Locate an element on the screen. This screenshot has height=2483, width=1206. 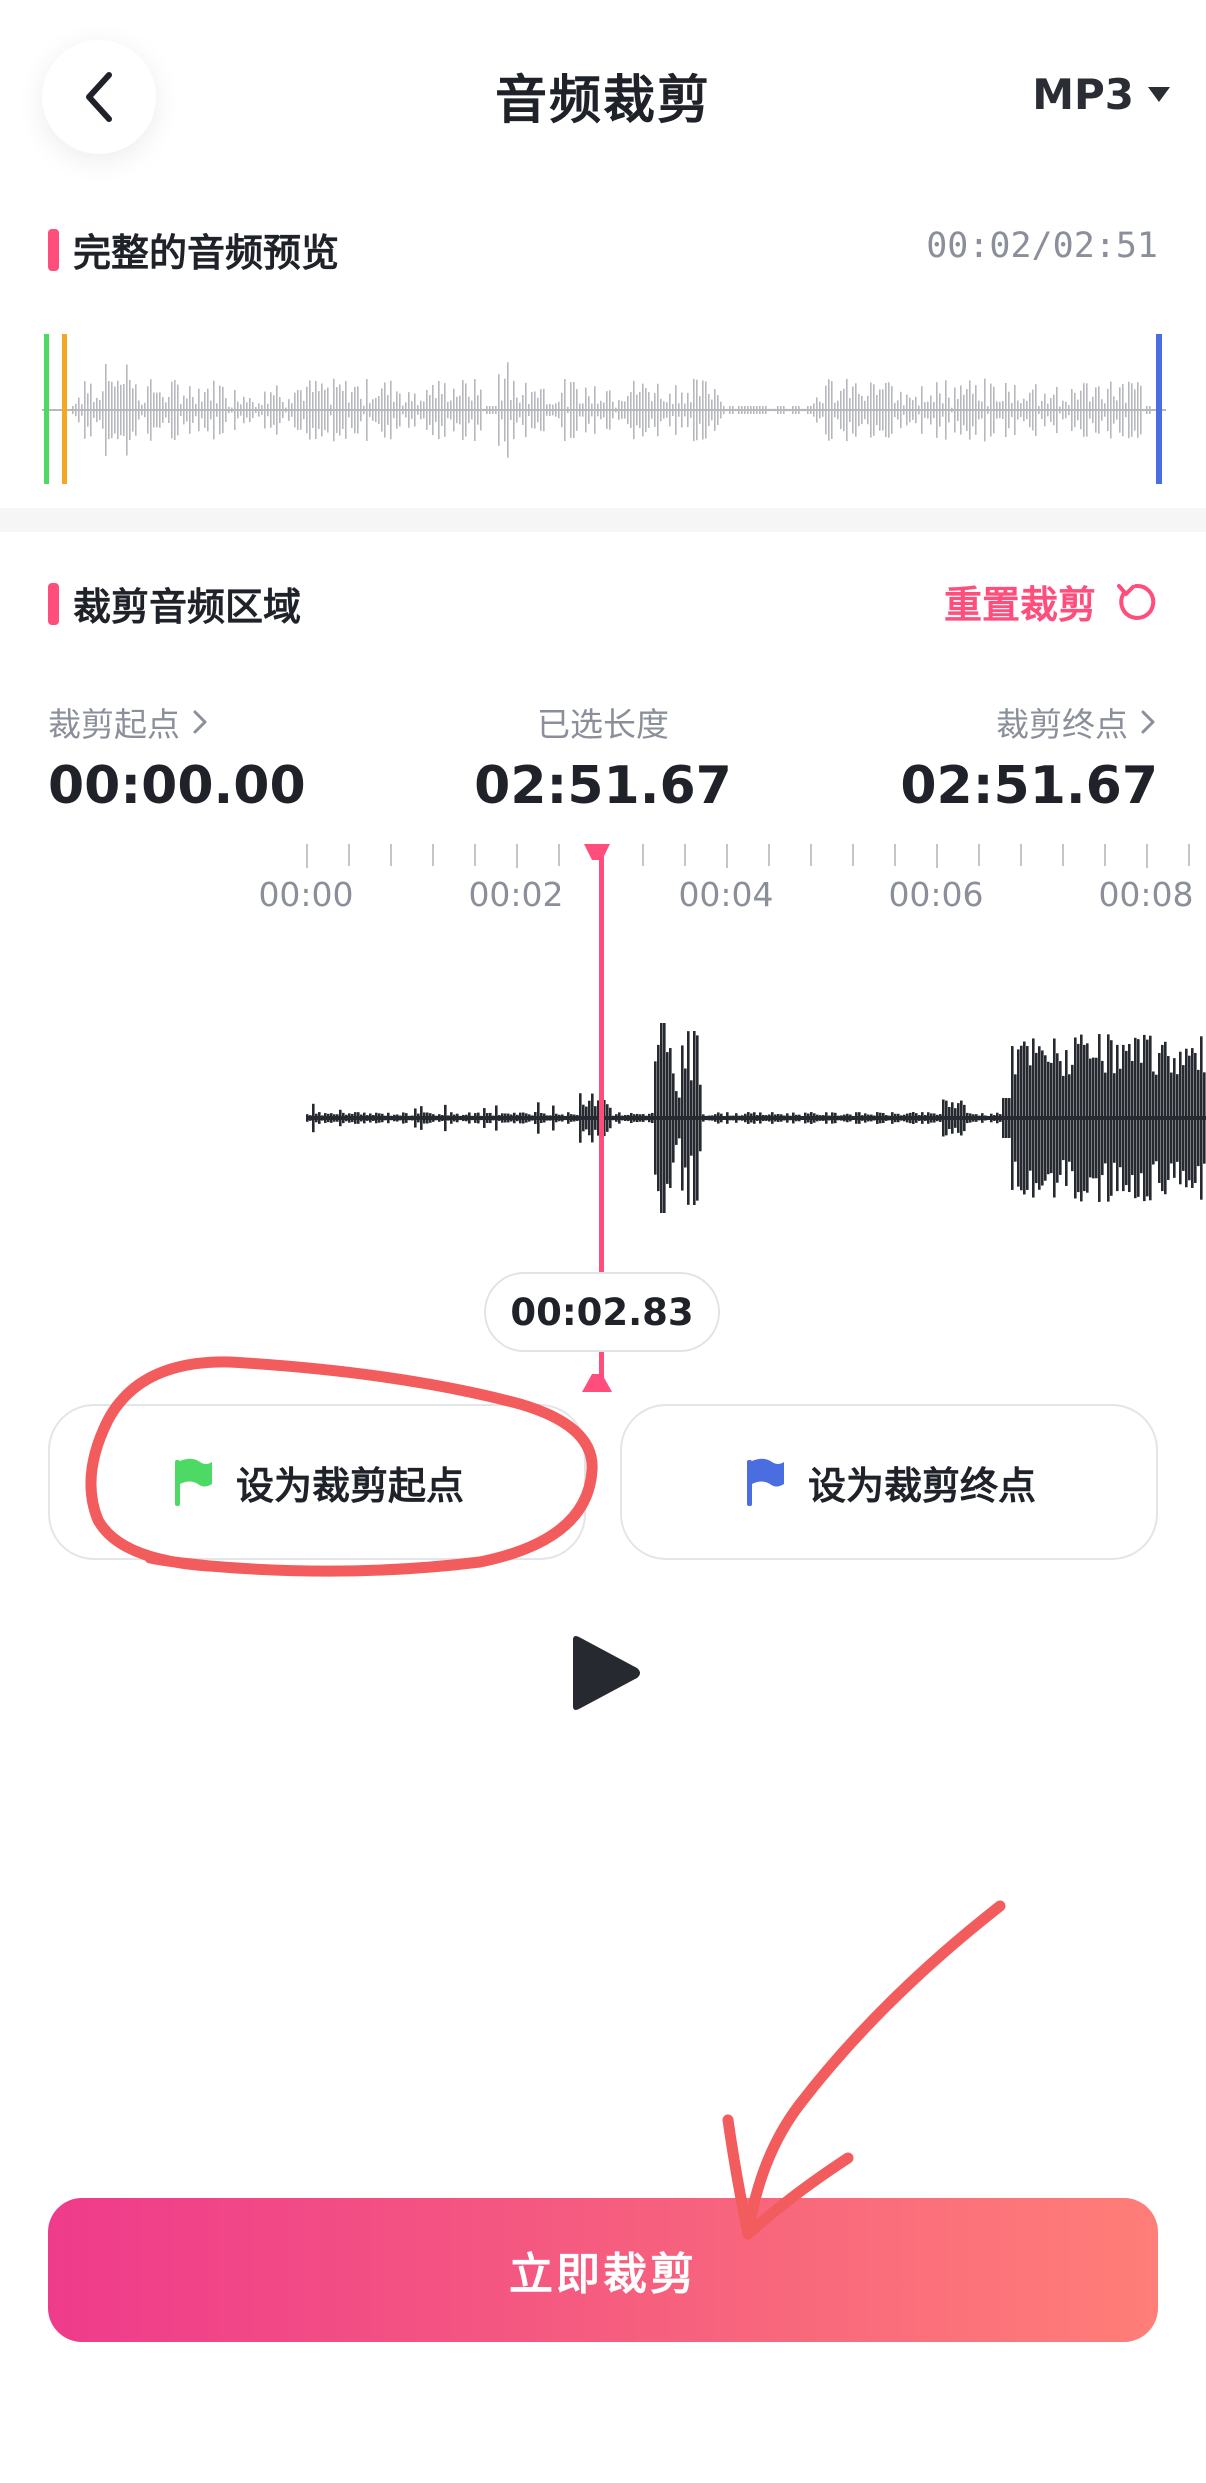
preview-time: 00:02/02:51 is located at coordinates (1042, 246).